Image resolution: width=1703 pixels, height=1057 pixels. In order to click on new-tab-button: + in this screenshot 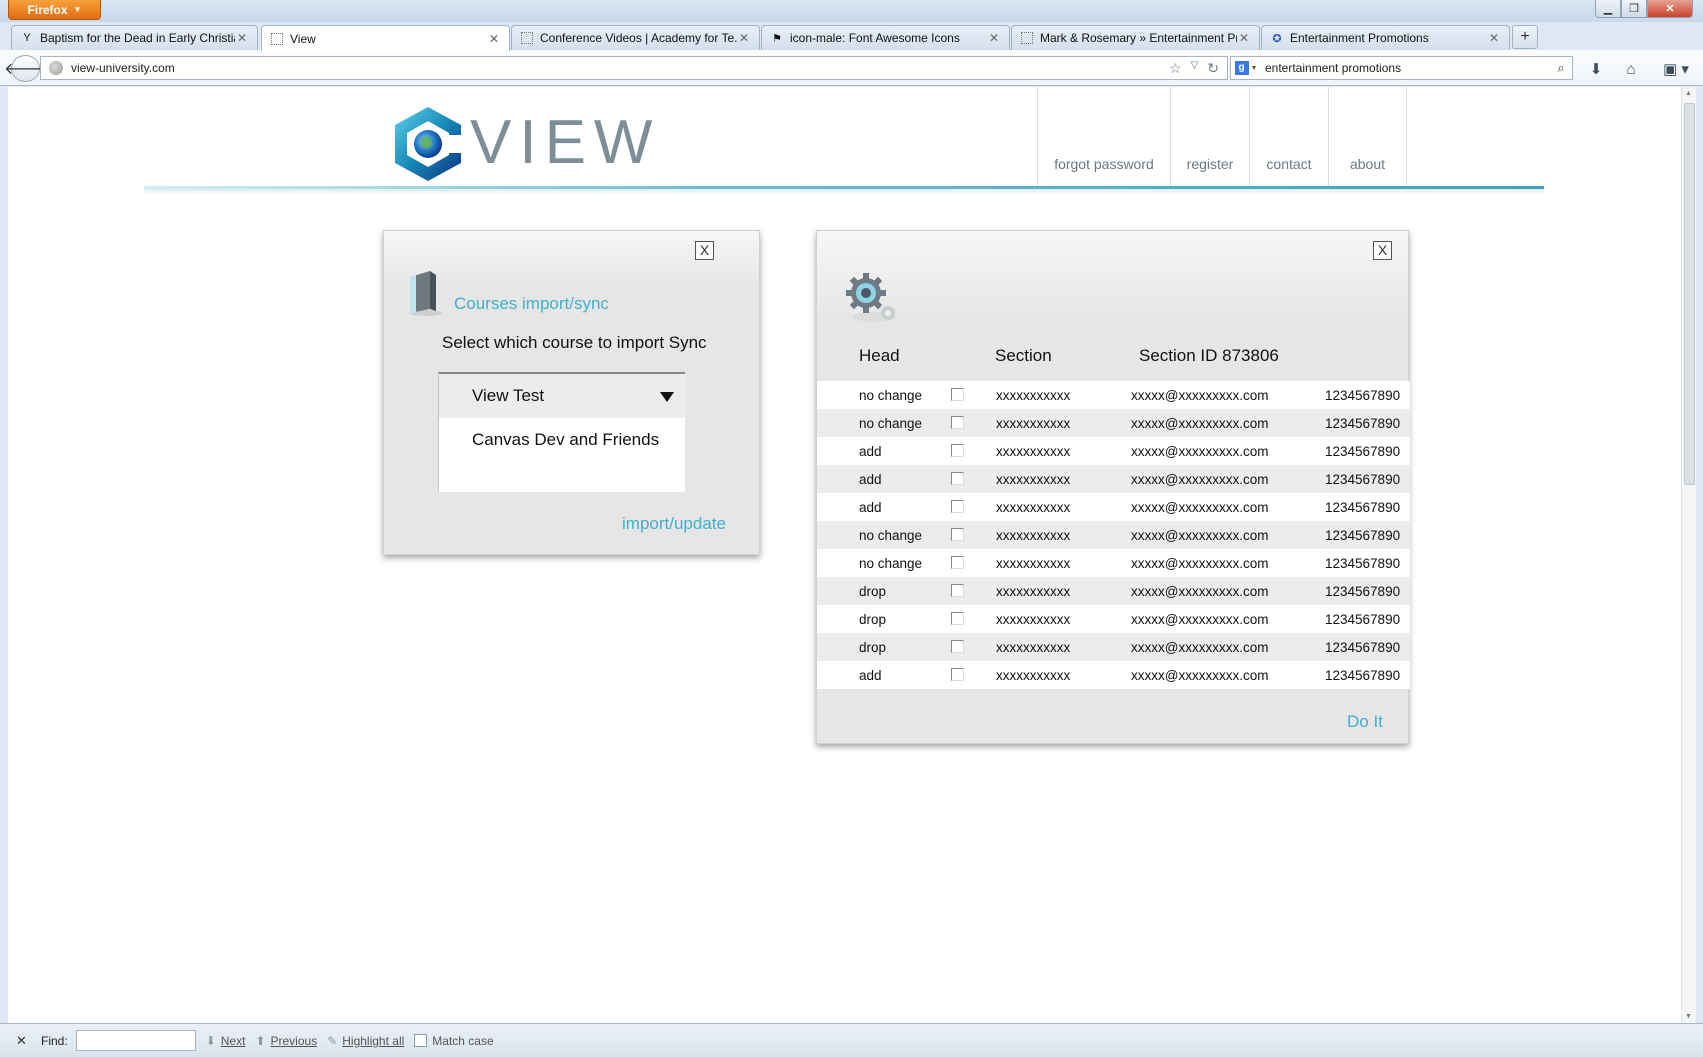, I will do `click(1525, 37)`.